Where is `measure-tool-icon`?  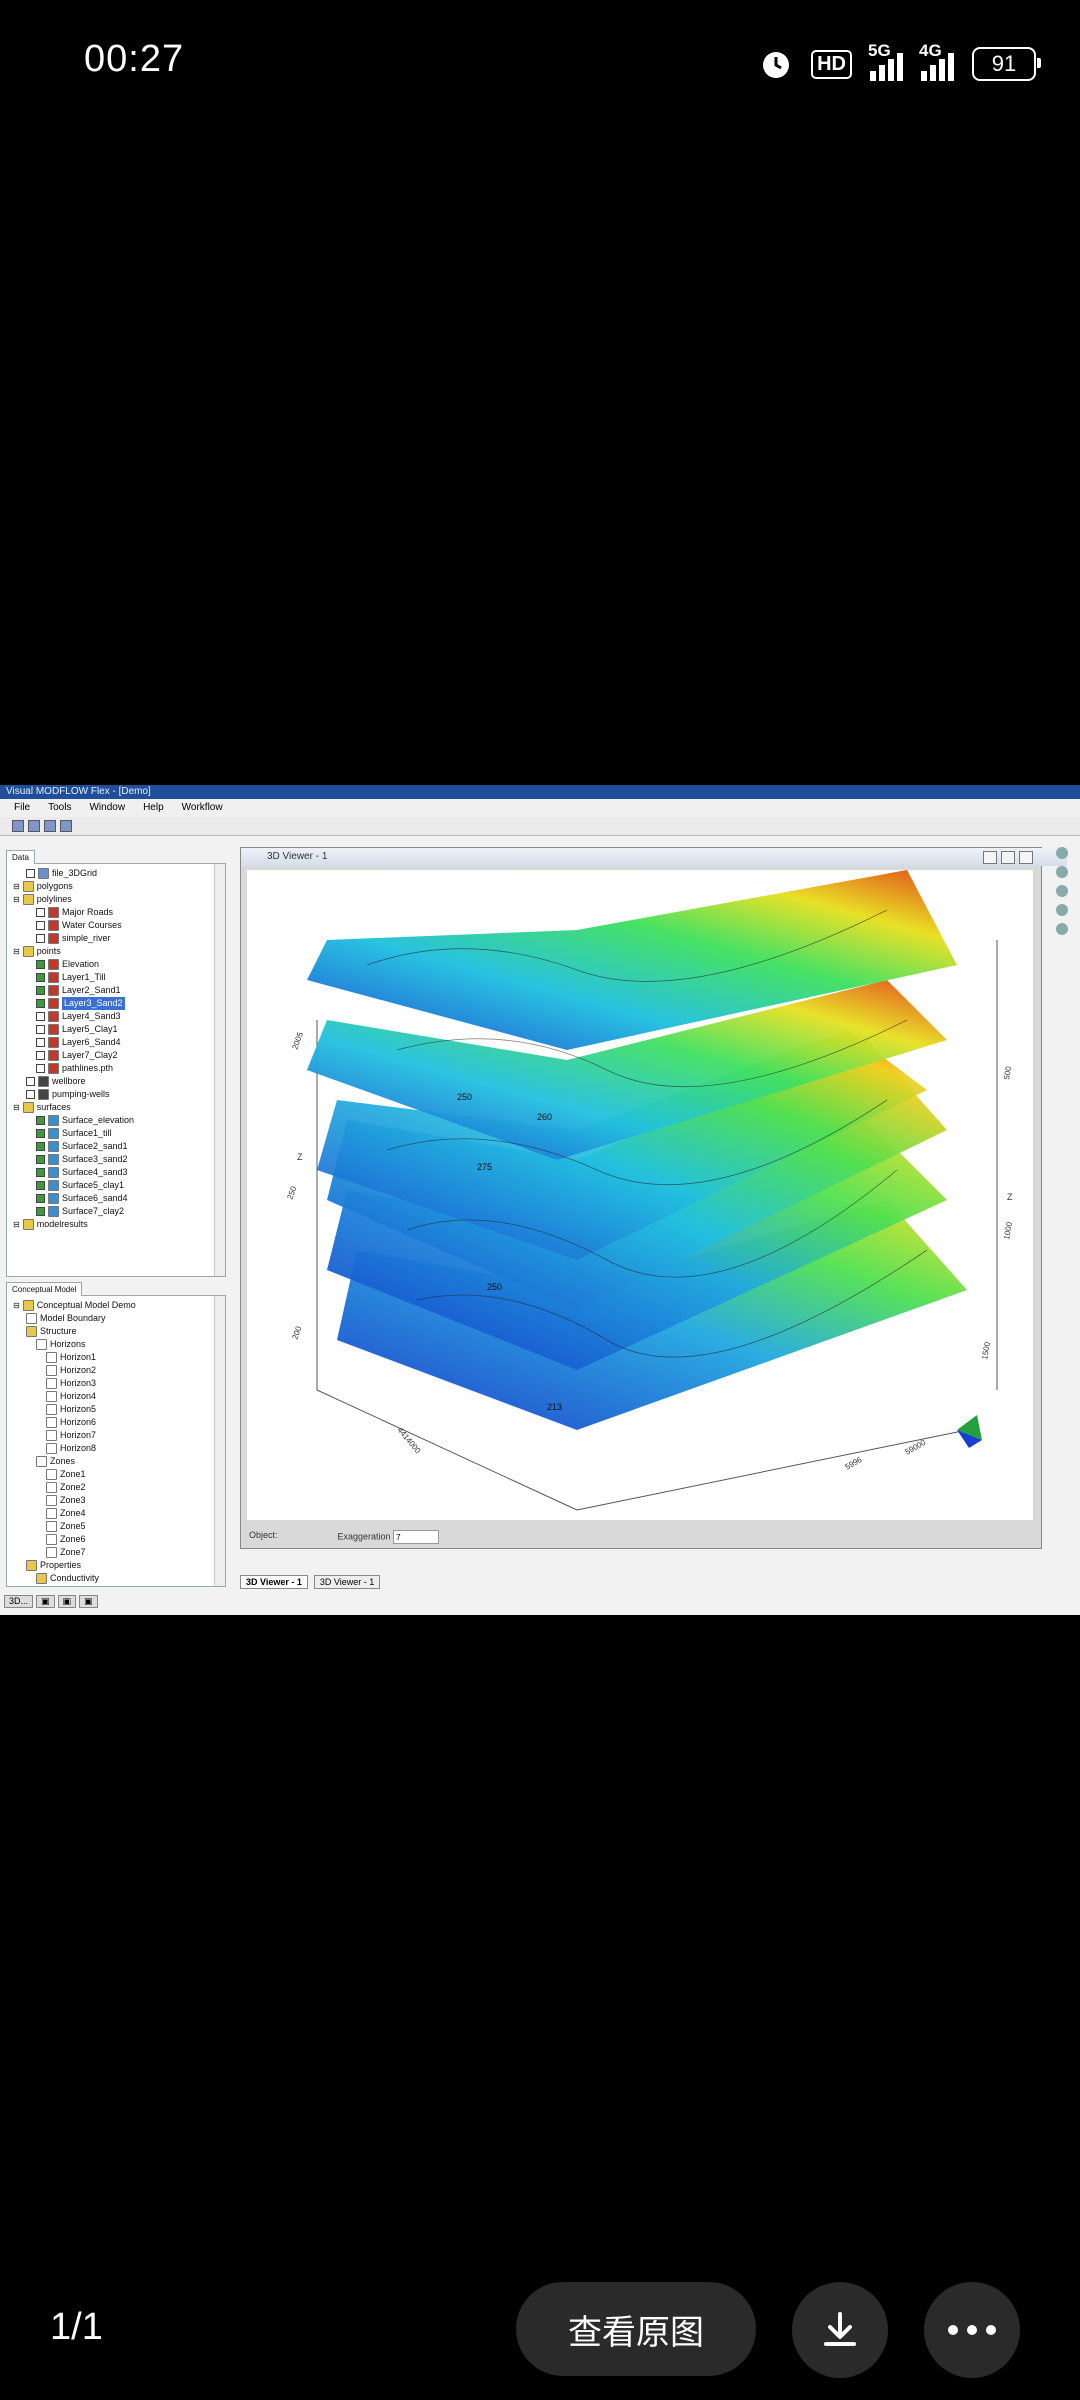 measure-tool-icon is located at coordinates (1062, 929).